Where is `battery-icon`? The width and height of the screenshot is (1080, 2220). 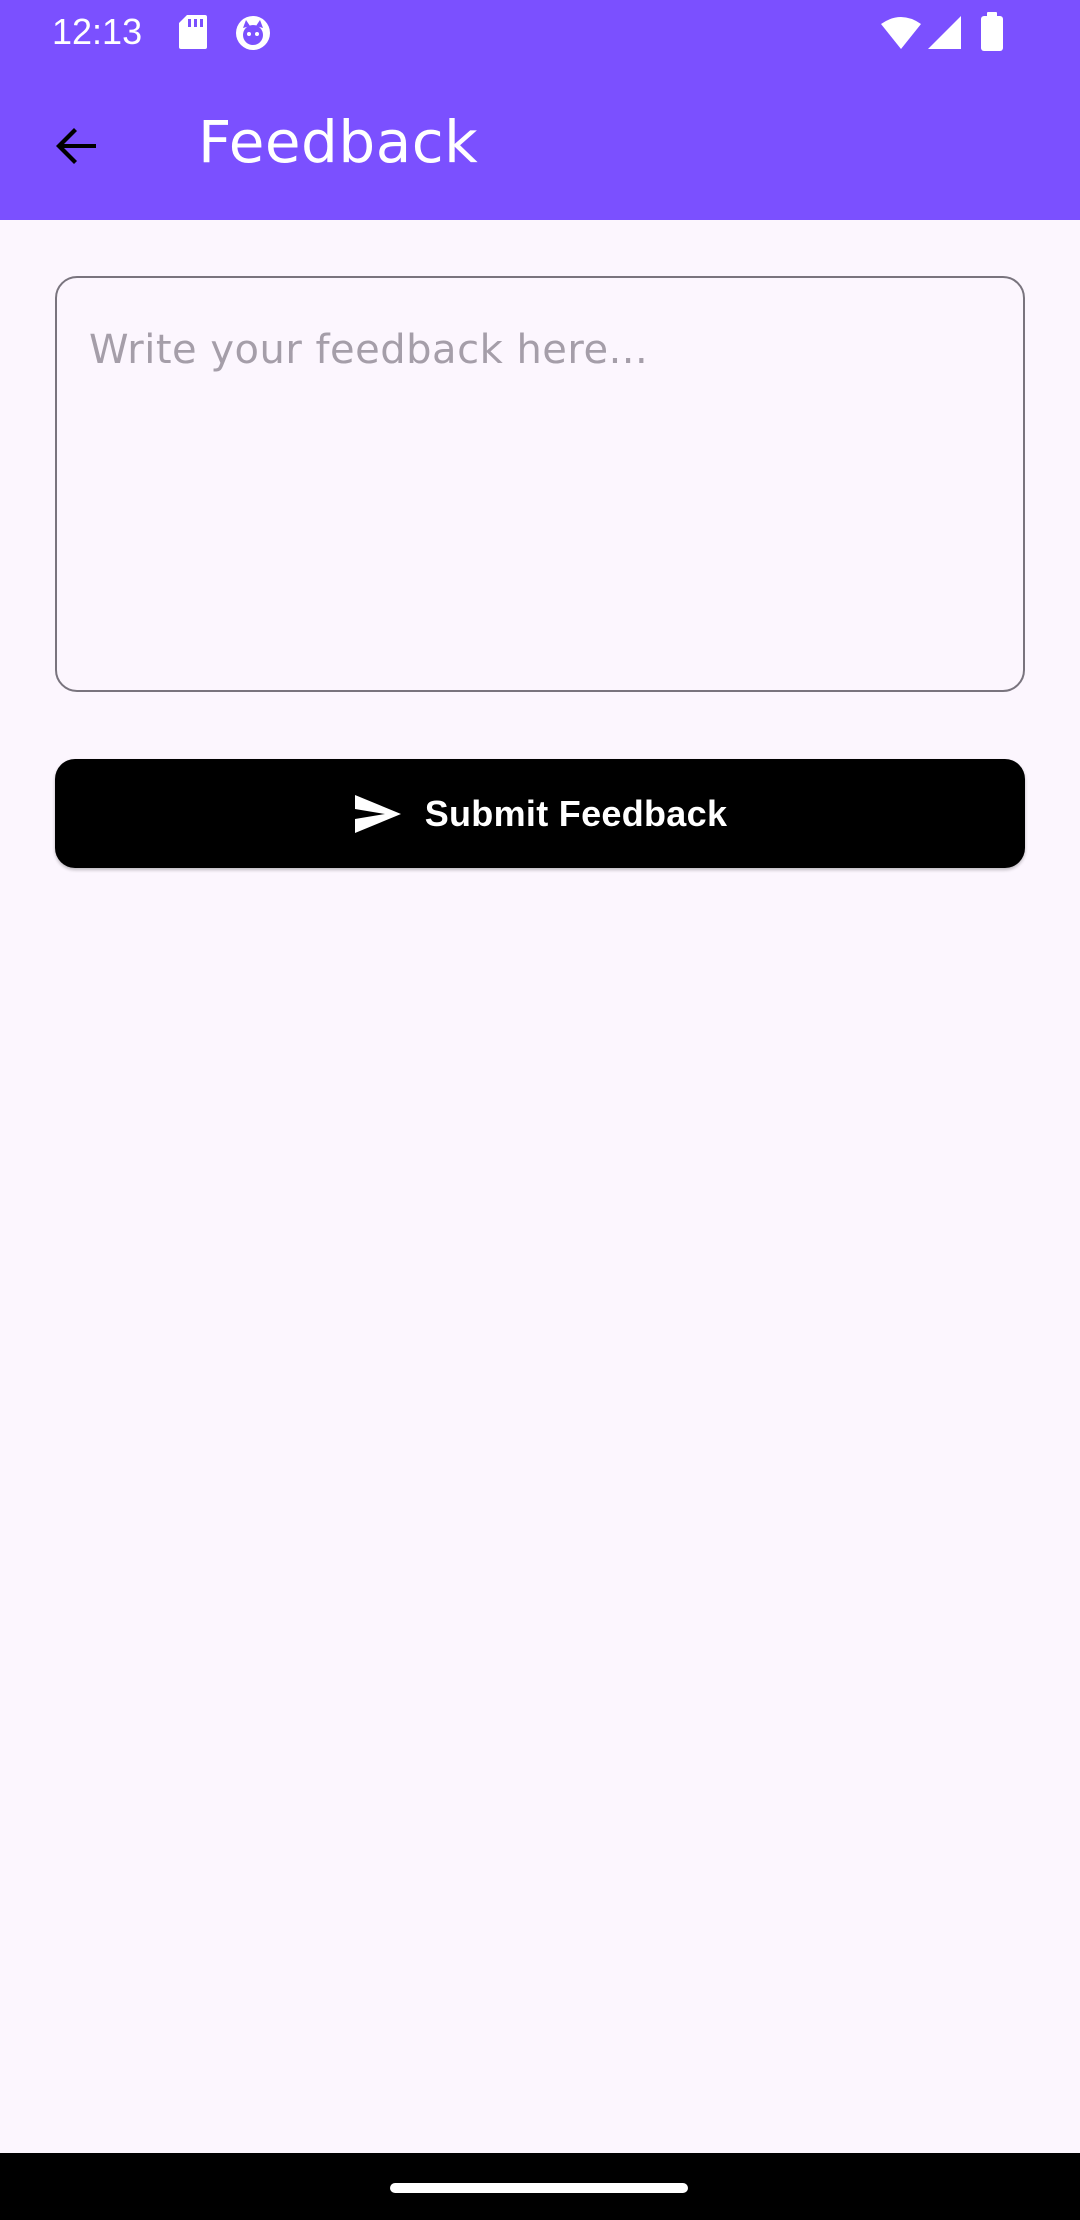 battery-icon is located at coordinates (992, 31).